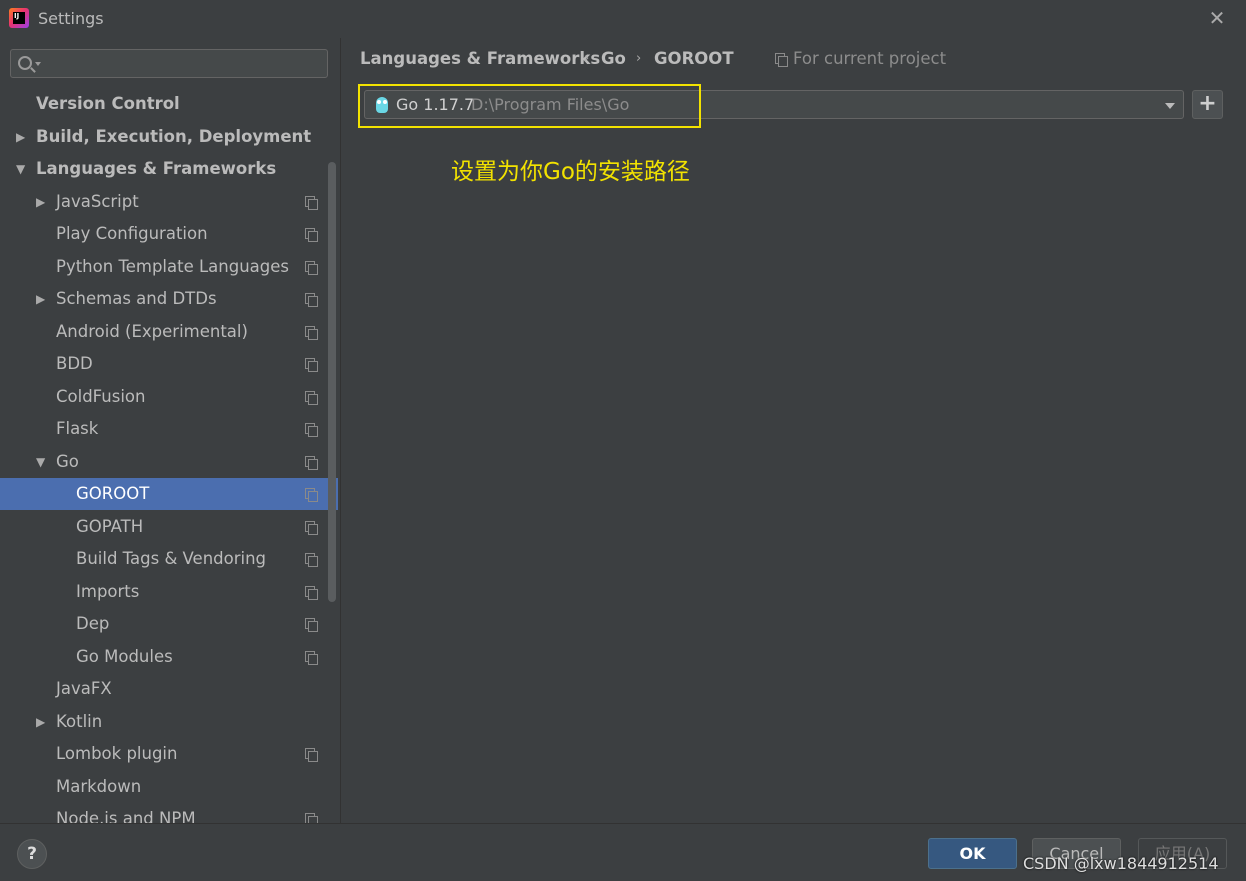  I want to click on tree-item-label: Dep, so click(93, 623).